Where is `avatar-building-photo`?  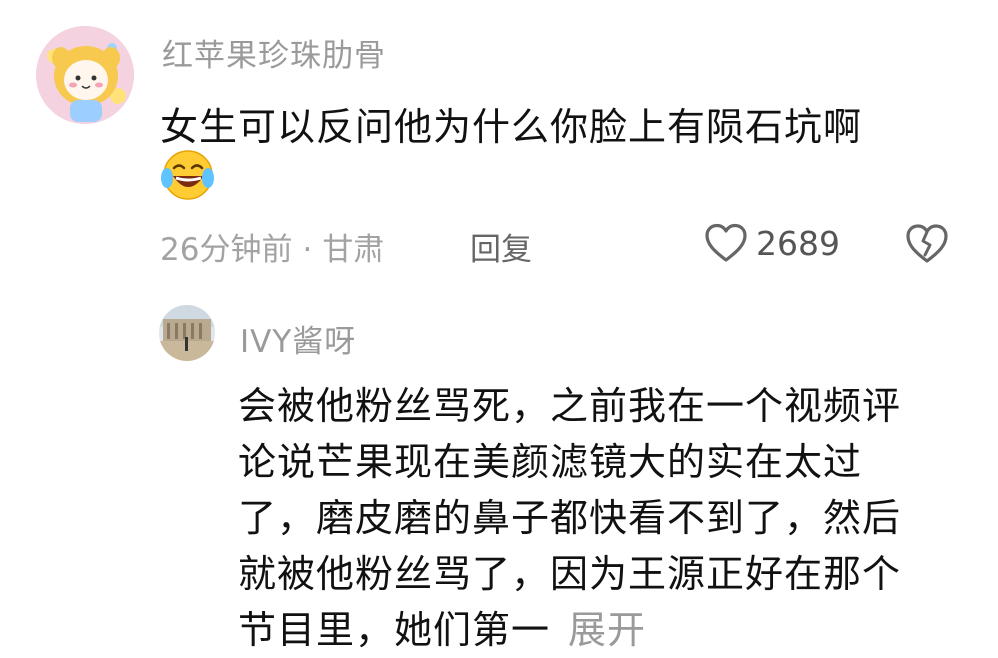 avatar-building-photo is located at coordinates (187, 333).